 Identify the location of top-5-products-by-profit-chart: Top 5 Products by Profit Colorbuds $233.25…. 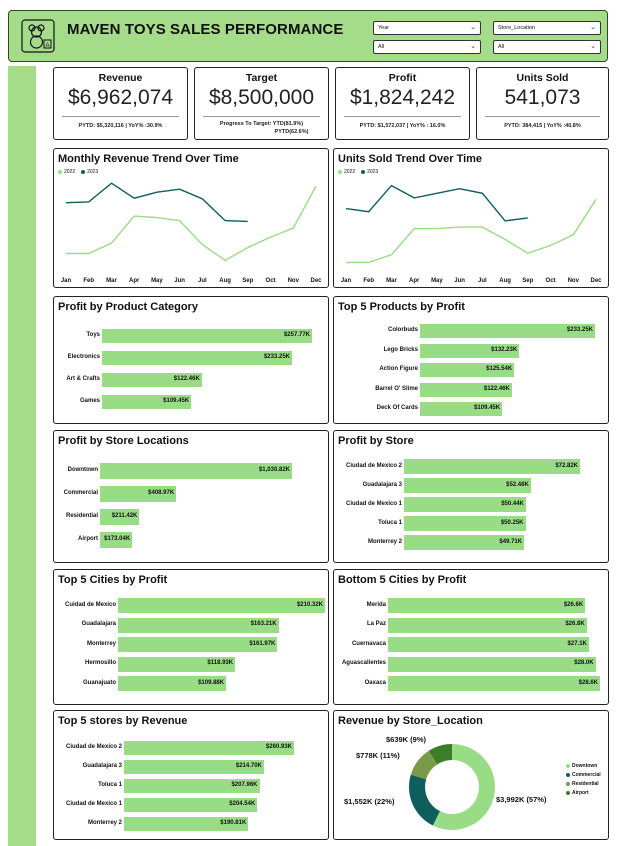
(471, 360).